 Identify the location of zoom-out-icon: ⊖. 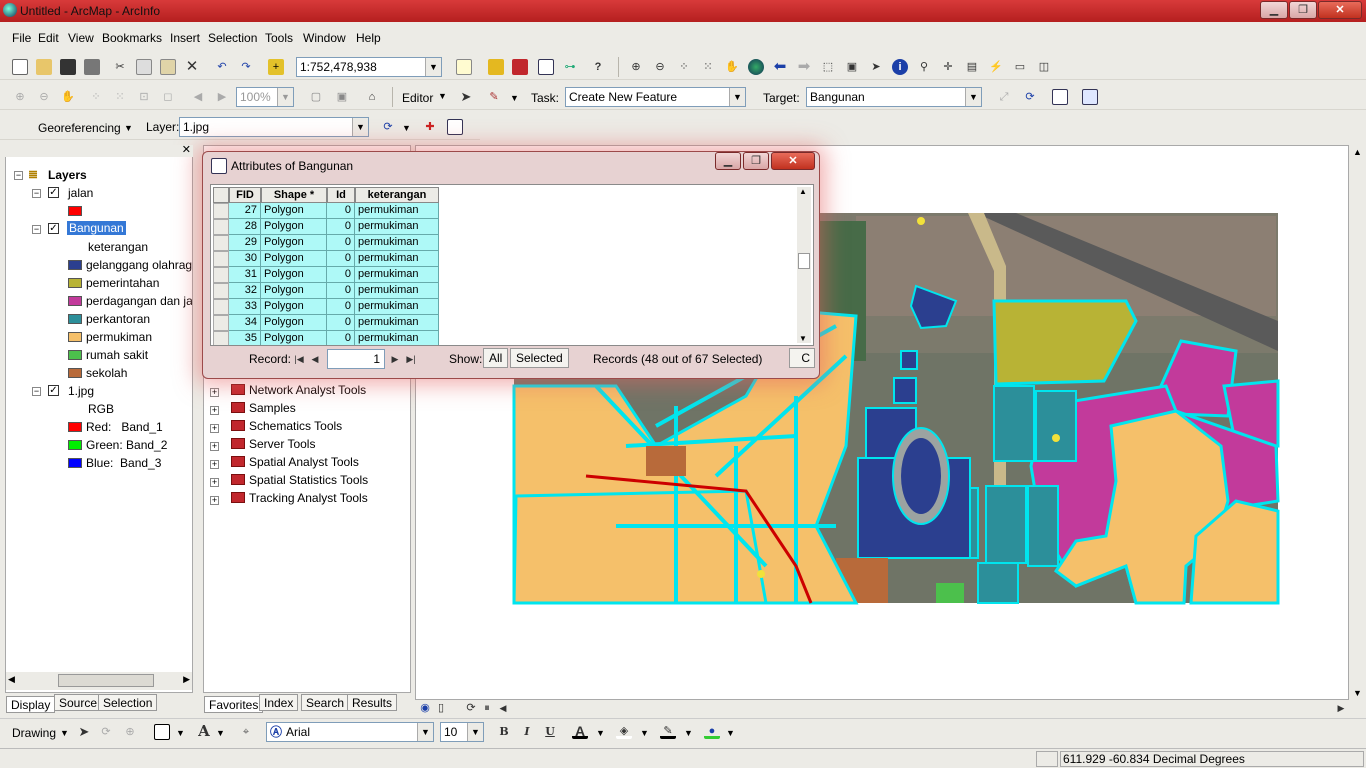
(660, 67).